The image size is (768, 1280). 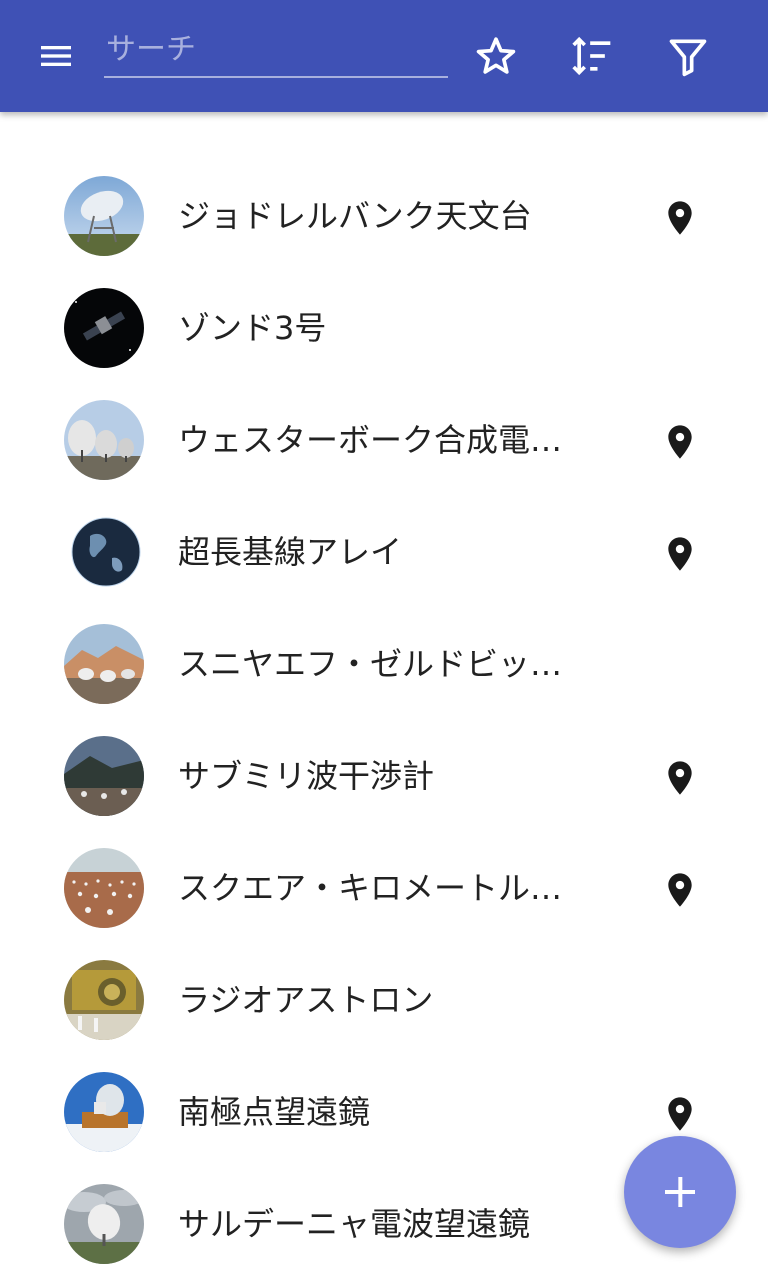 I want to click on menu-button, so click(x=56, y=56).